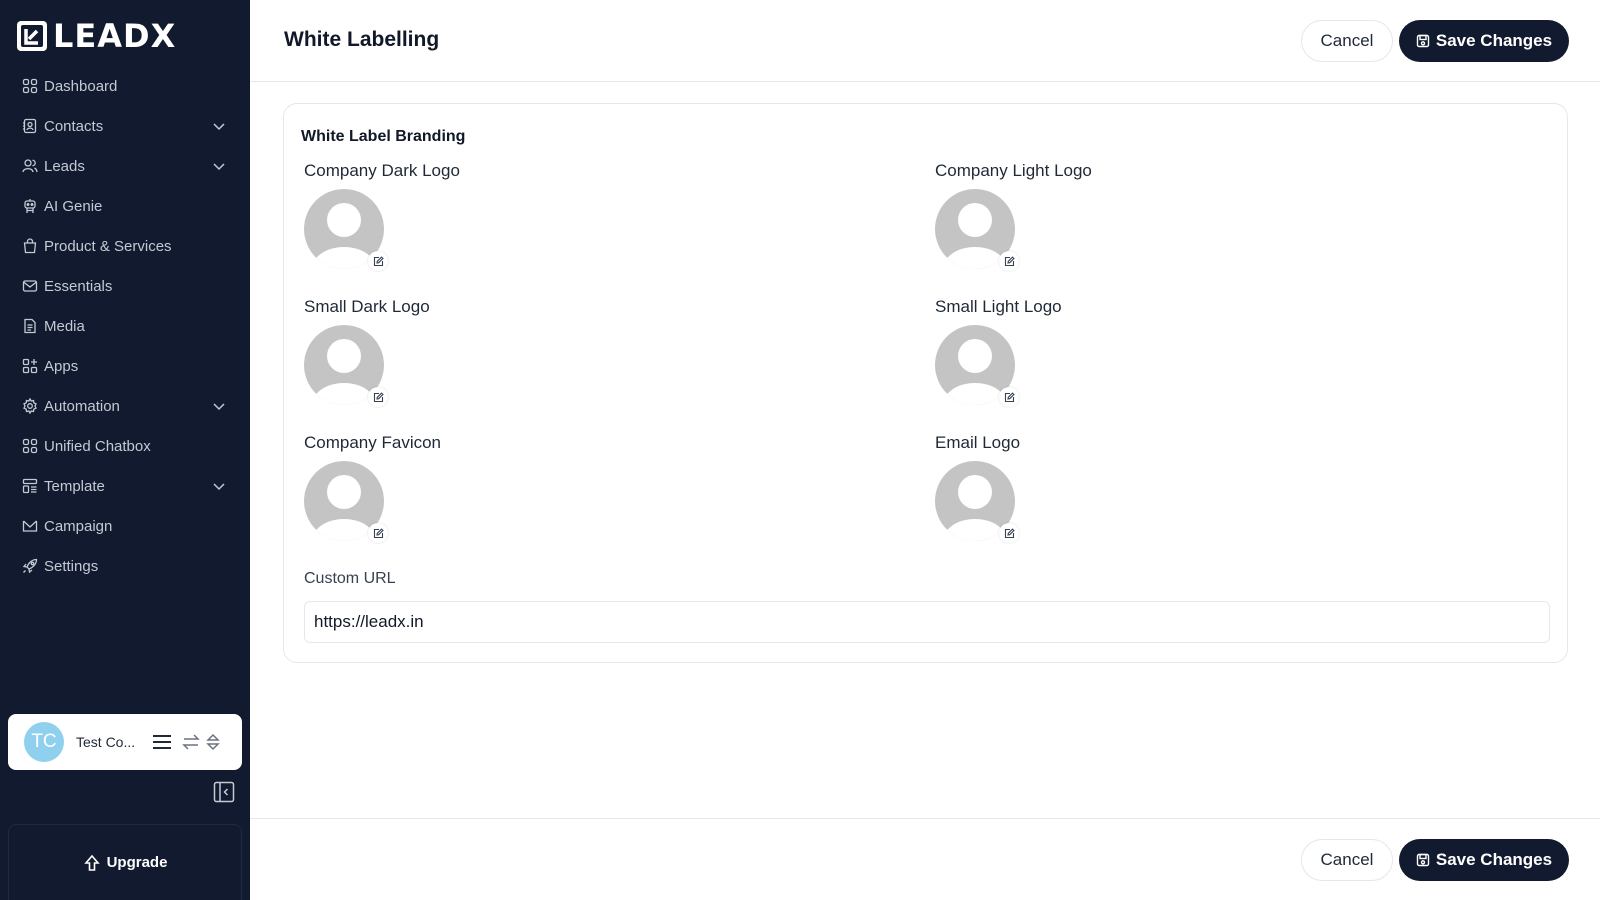 The width and height of the screenshot is (1600, 900). I want to click on sidebar-item-campaign: Campaign, so click(125, 526).